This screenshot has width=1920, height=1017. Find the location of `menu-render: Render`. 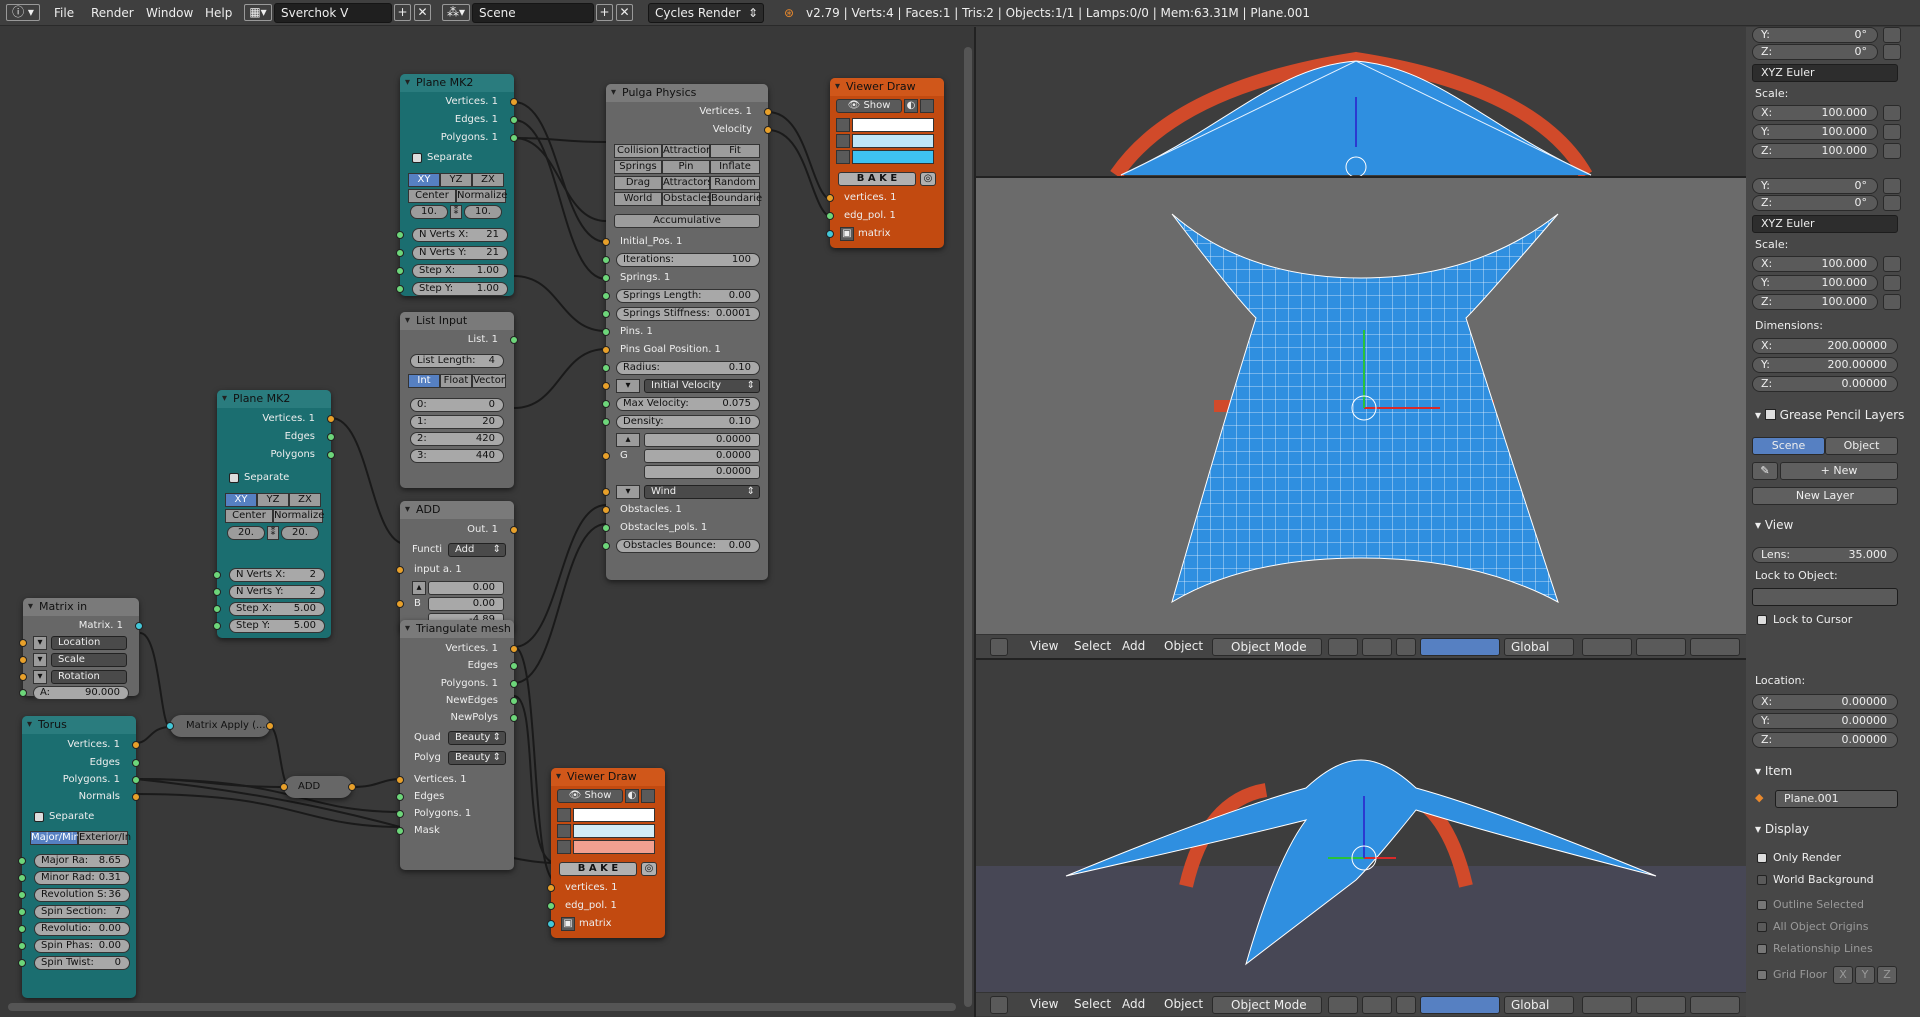

menu-render: Render is located at coordinates (112, 13).